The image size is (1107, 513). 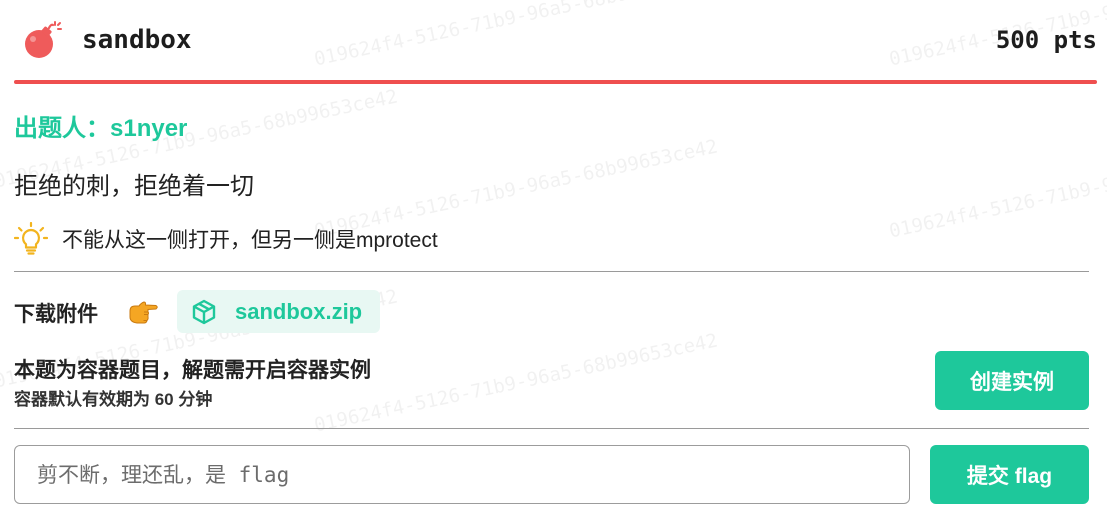 What do you see at coordinates (134, 186) in the screenshot?
I see `challenge-description: 拒绝的刺，拒绝着一切` at bounding box center [134, 186].